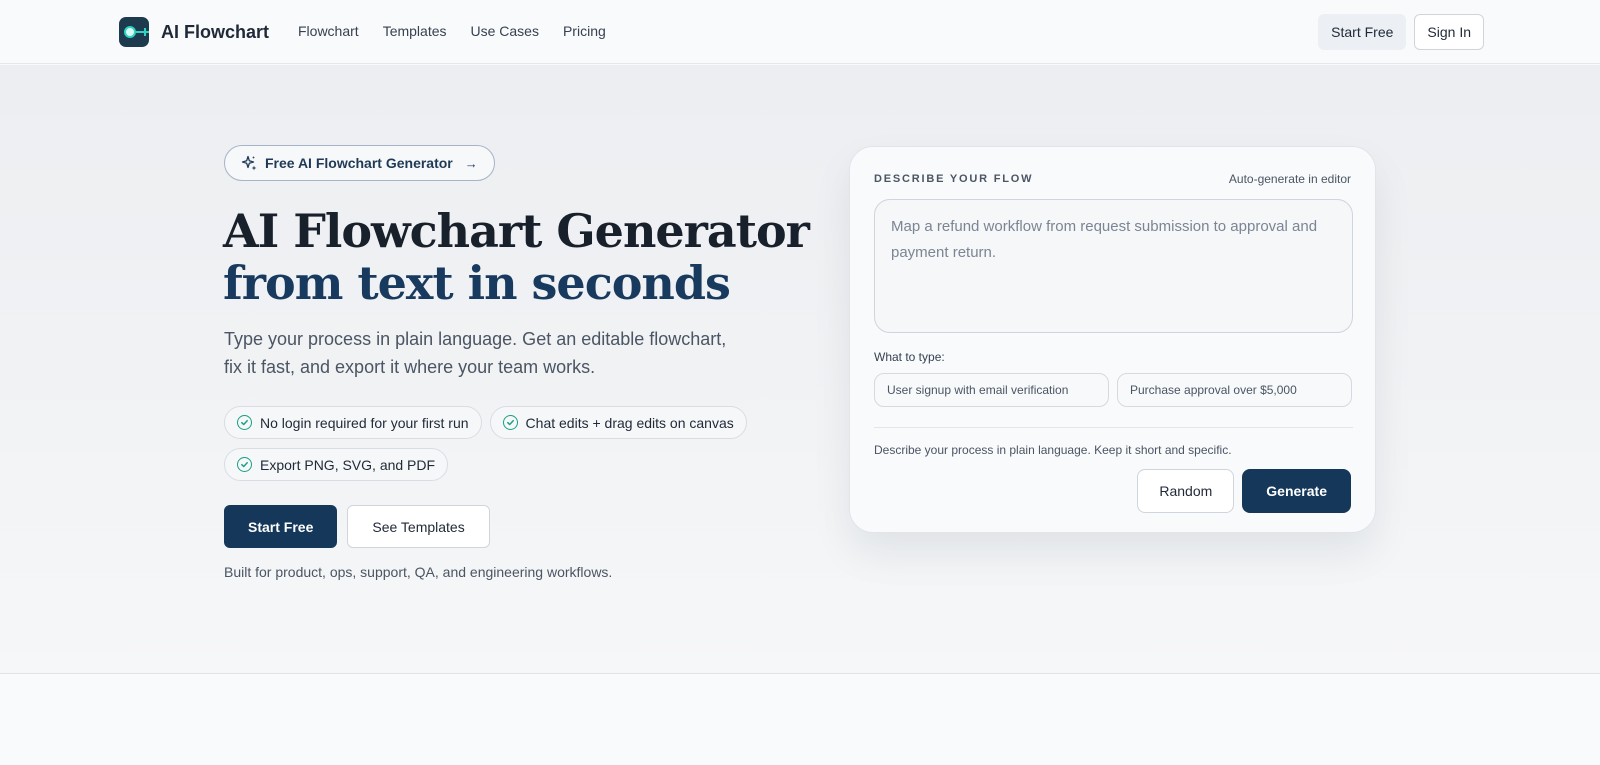 The width and height of the screenshot is (1600, 765). What do you see at coordinates (328, 31) in the screenshot?
I see `nav-link-flowchart: Flowchart` at bounding box center [328, 31].